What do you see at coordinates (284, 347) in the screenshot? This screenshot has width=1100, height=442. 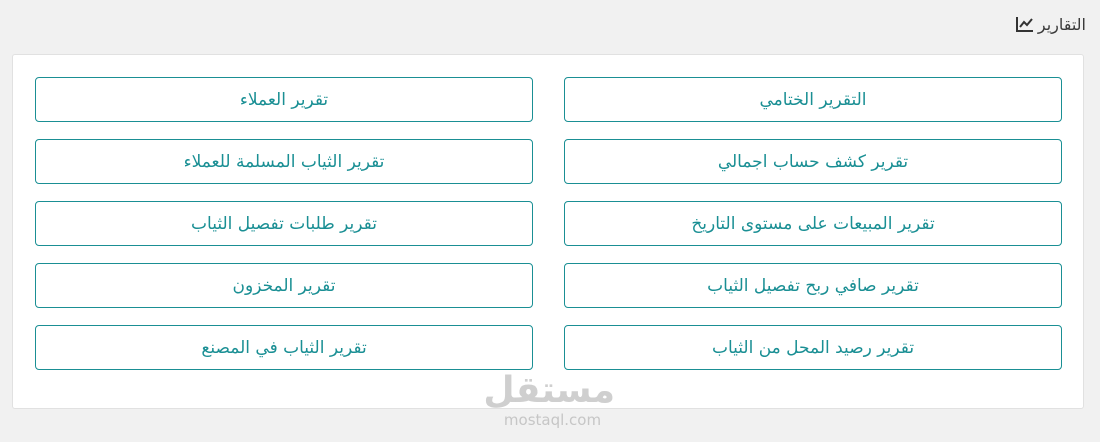 I see `report-button-garments-in-factory: تقرير الثياب في المصنع` at bounding box center [284, 347].